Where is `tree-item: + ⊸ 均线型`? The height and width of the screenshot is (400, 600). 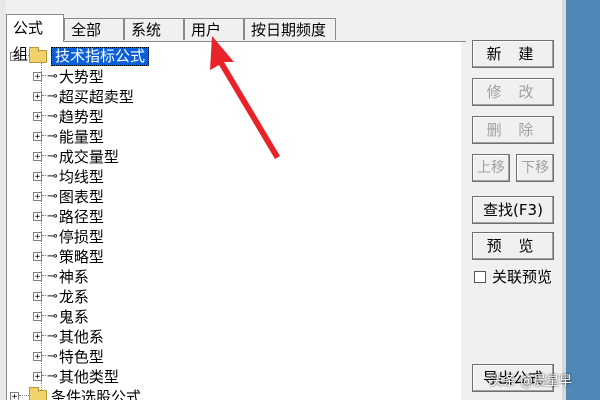
tree-item: + ⊸ 均线型 is located at coordinates (68, 176).